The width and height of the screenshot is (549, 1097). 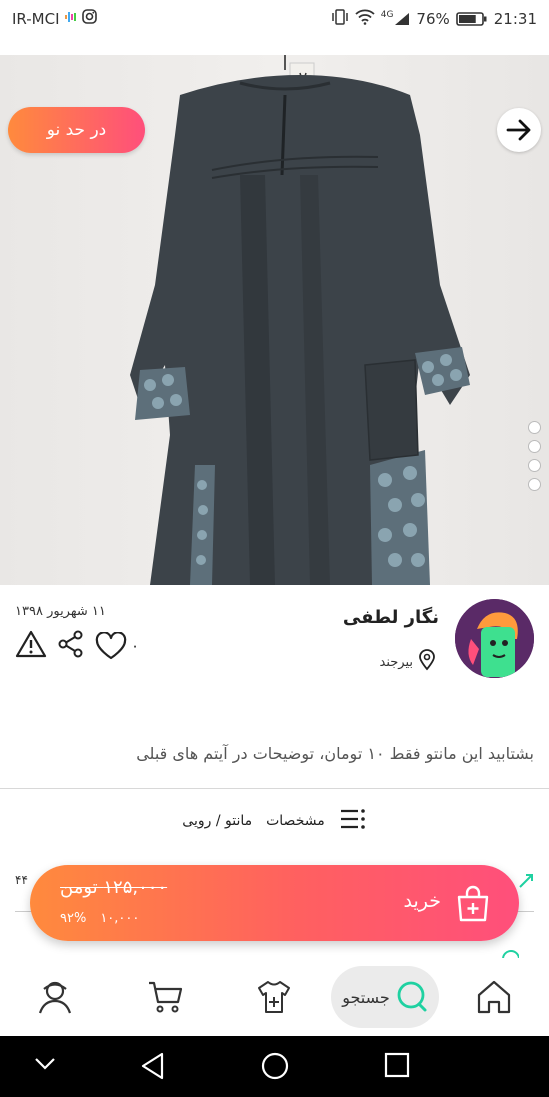 I want to click on right-panel, so click(x=400, y=517).